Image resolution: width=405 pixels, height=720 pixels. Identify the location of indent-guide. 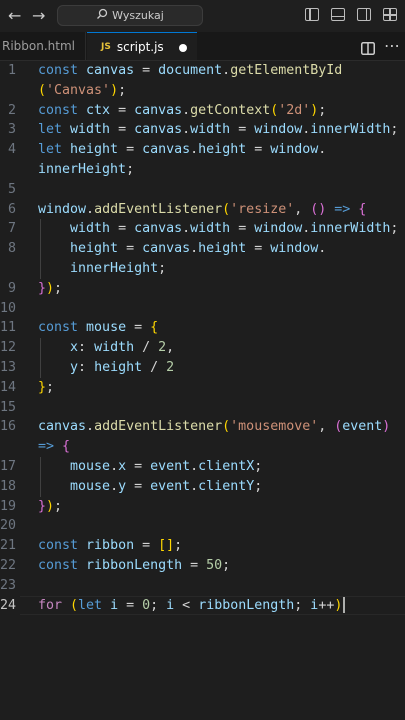
(40, 477).